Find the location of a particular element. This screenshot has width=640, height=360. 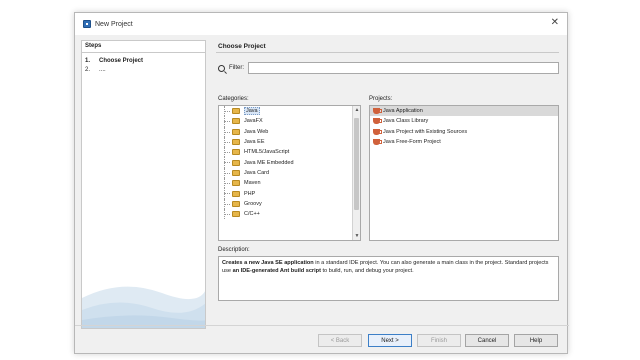

netbeans-icon is located at coordinates (87, 24).